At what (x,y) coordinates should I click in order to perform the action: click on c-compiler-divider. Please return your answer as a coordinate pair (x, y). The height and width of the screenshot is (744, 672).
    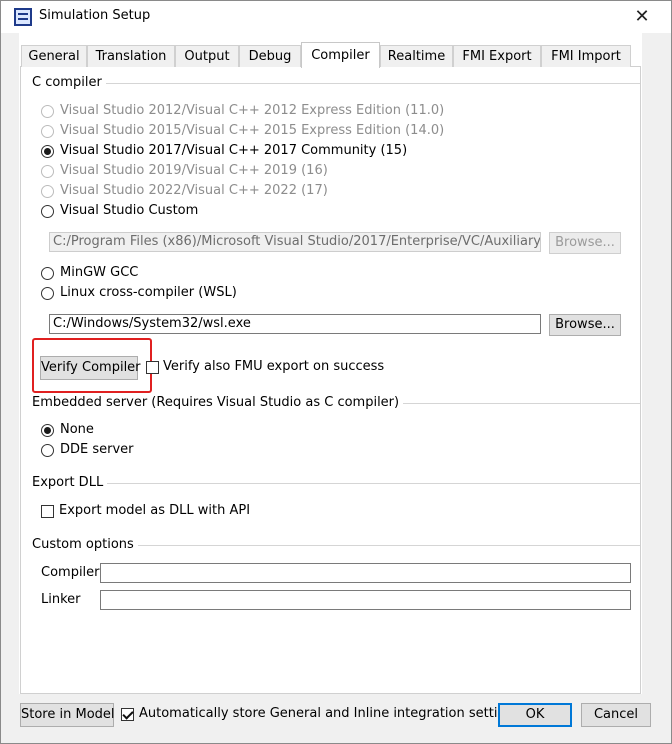
    Looking at the image, I should click on (336, 83).